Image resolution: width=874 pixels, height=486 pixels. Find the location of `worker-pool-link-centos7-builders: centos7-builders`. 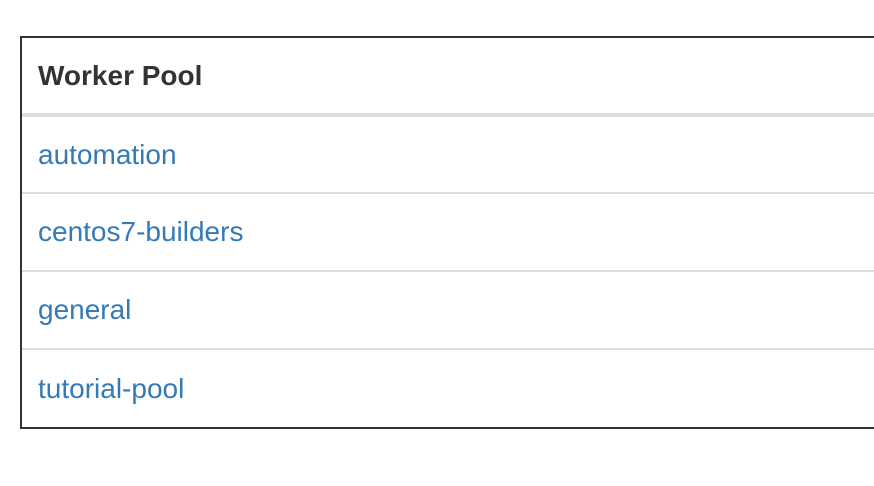

worker-pool-link-centos7-builders: centos7-builders is located at coordinates (140, 231).